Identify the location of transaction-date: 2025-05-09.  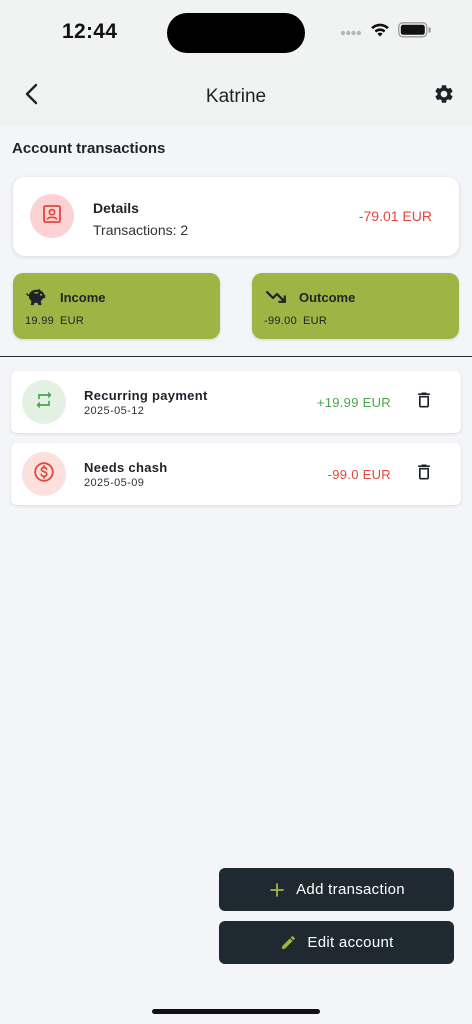
(114, 483).